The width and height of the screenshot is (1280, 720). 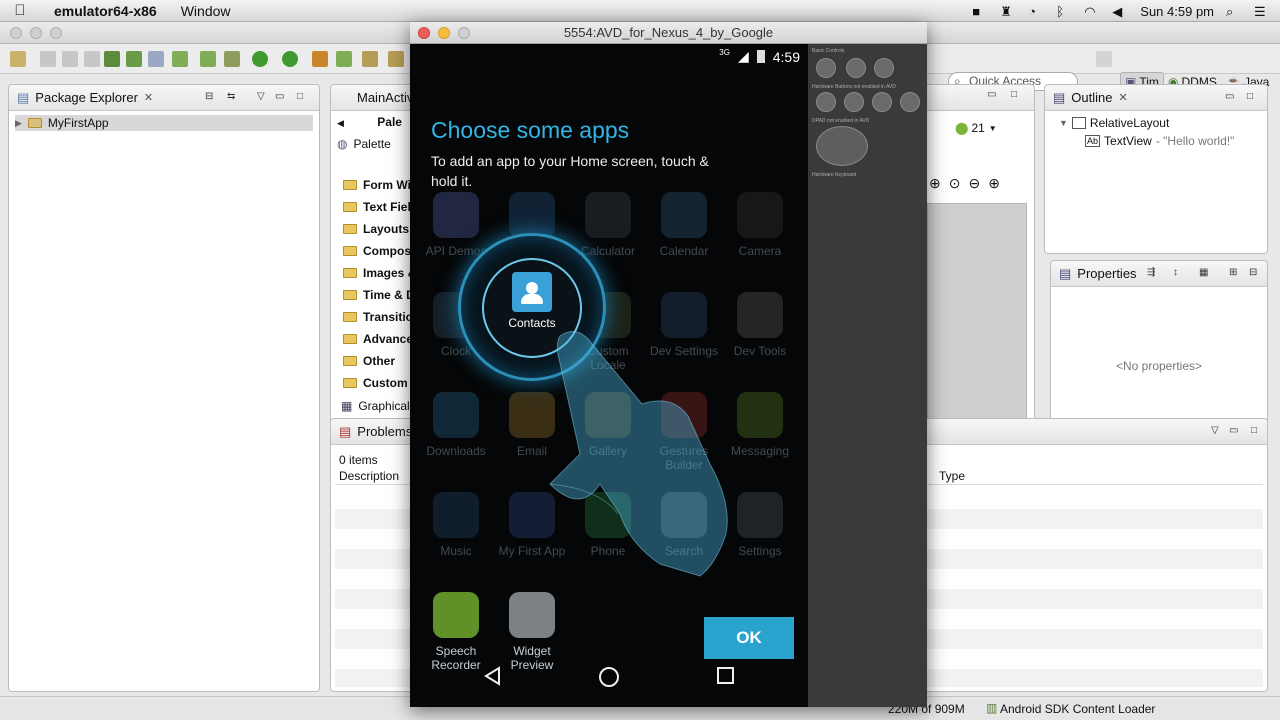 I want to click on app-tile: Dev Settings, so click(x=684, y=325).